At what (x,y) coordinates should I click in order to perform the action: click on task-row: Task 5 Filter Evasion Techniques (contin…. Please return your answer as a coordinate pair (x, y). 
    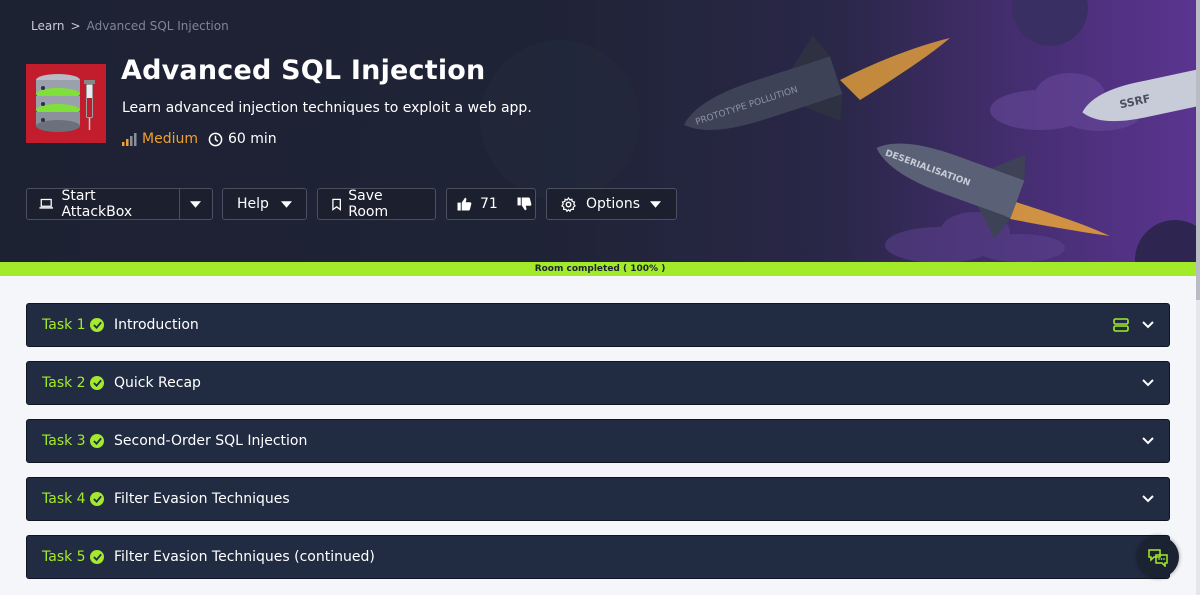
    Looking at the image, I should click on (598, 557).